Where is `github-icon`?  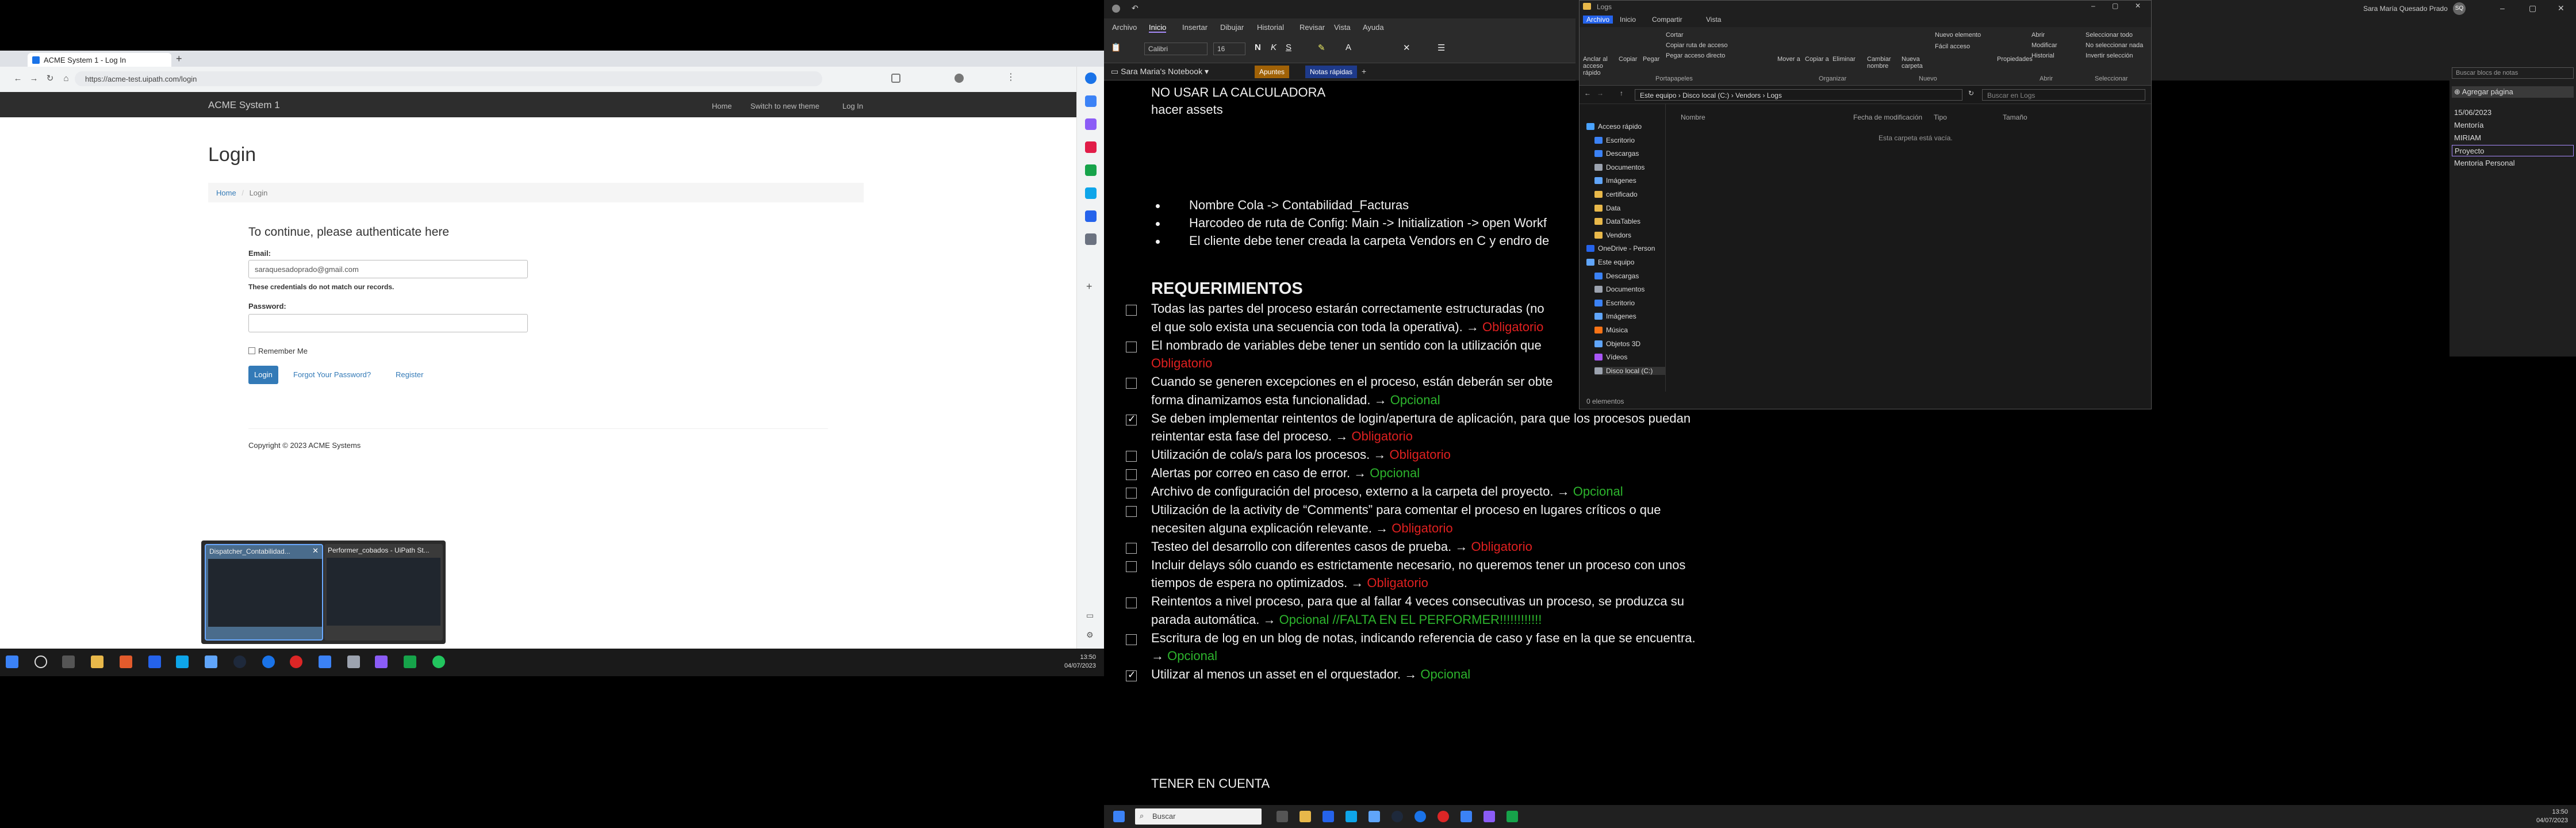 github-icon is located at coordinates (239, 662).